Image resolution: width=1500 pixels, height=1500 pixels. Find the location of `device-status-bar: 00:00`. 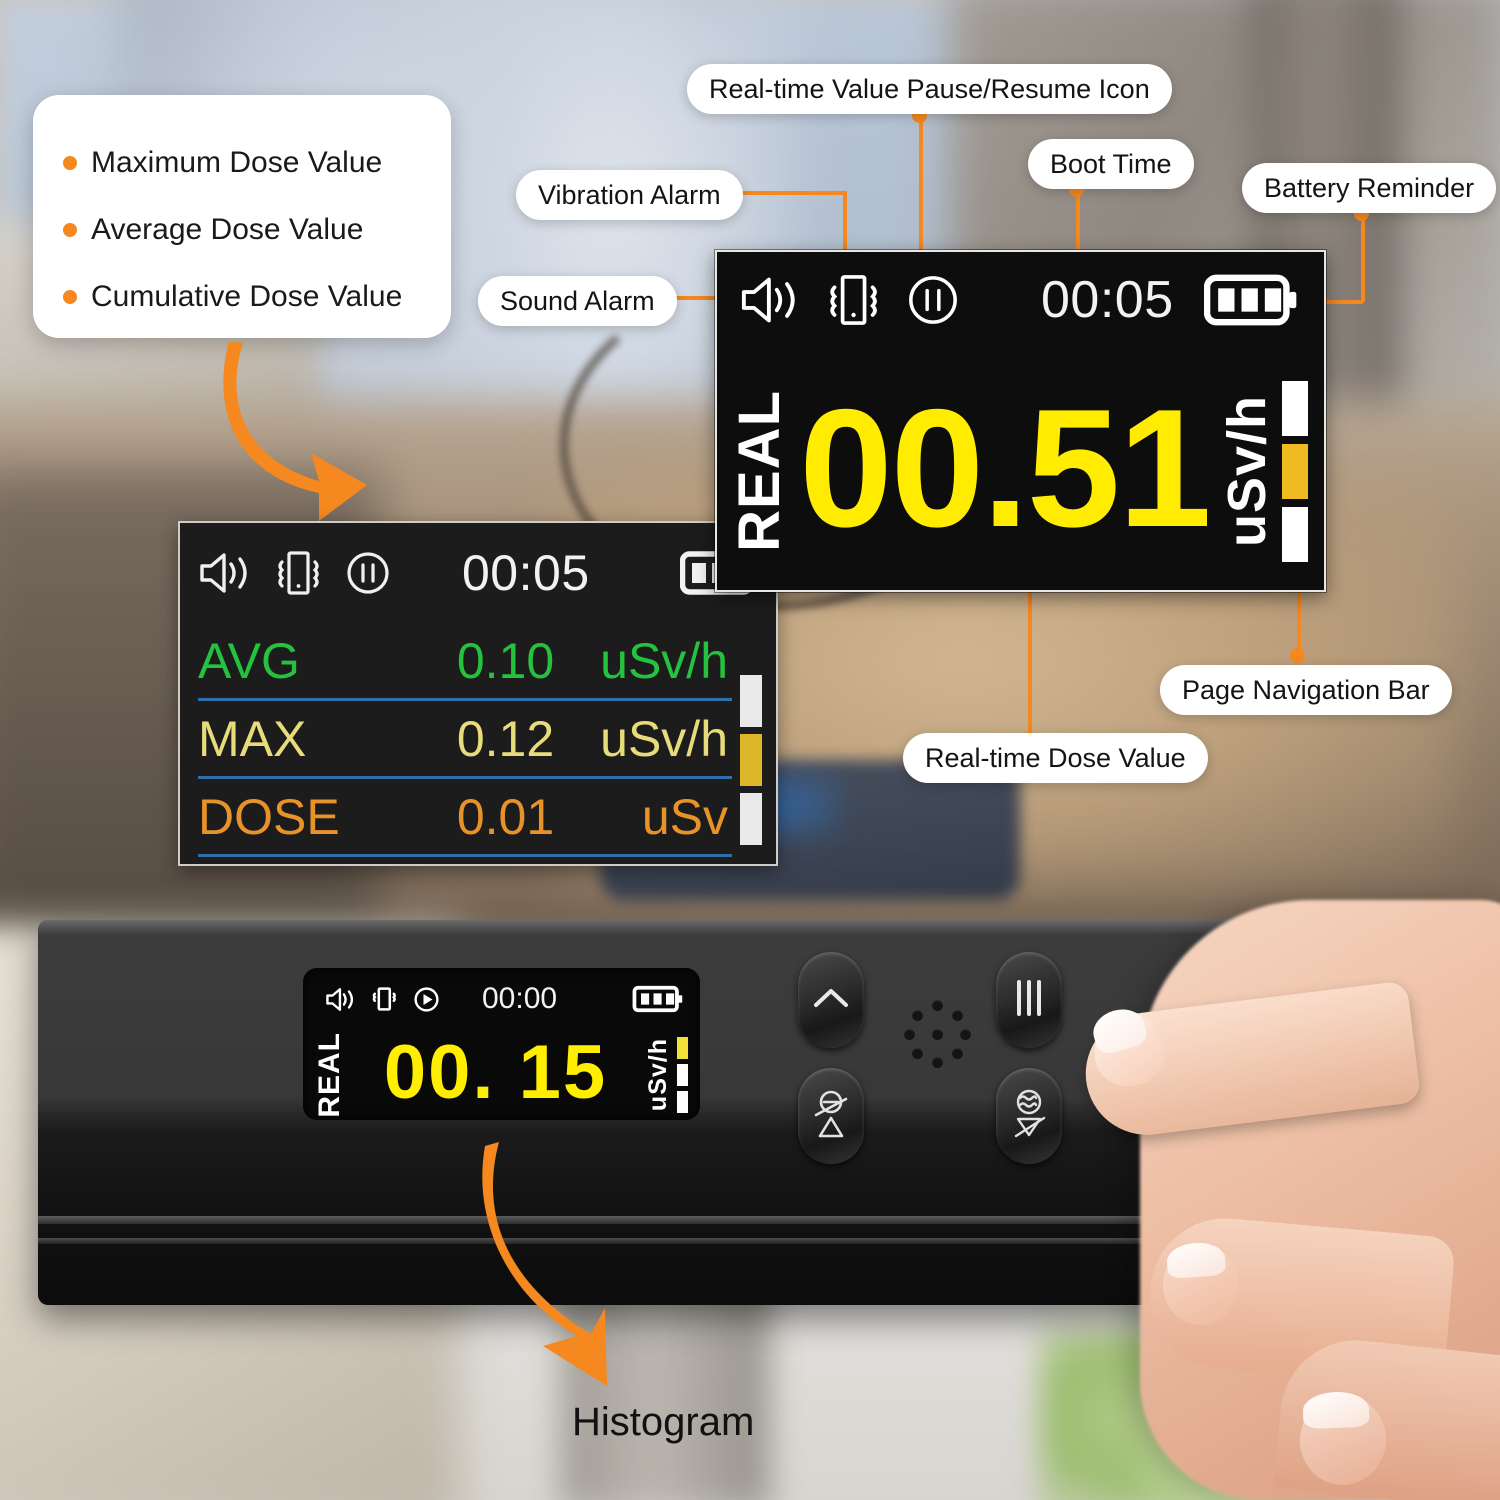

device-status-bar: 00:00 is located at coordinates (501, 999).